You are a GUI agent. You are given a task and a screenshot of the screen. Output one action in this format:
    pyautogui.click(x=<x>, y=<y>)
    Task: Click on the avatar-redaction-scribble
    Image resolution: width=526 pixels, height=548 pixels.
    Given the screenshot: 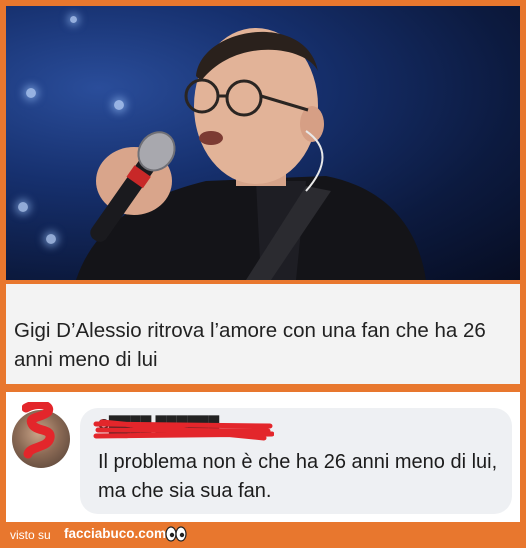 What is the action you would take?
    pyautogui.click(x=38, y=430)
    